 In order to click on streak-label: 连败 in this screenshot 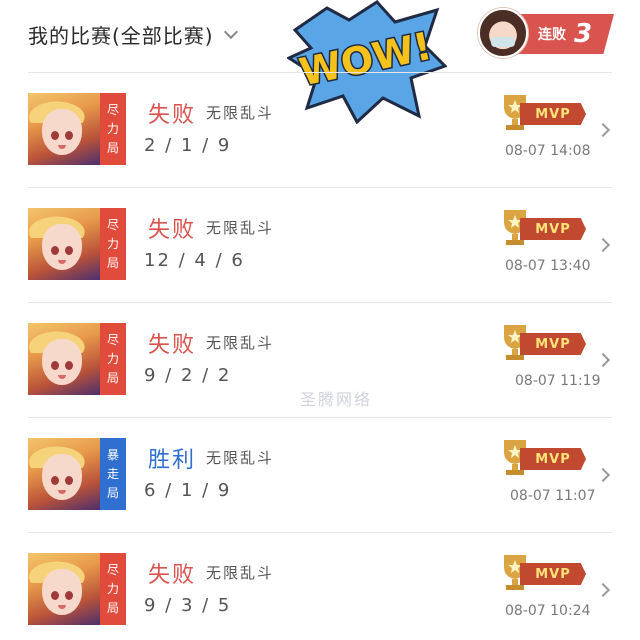, I will do `click(552, 35)`.